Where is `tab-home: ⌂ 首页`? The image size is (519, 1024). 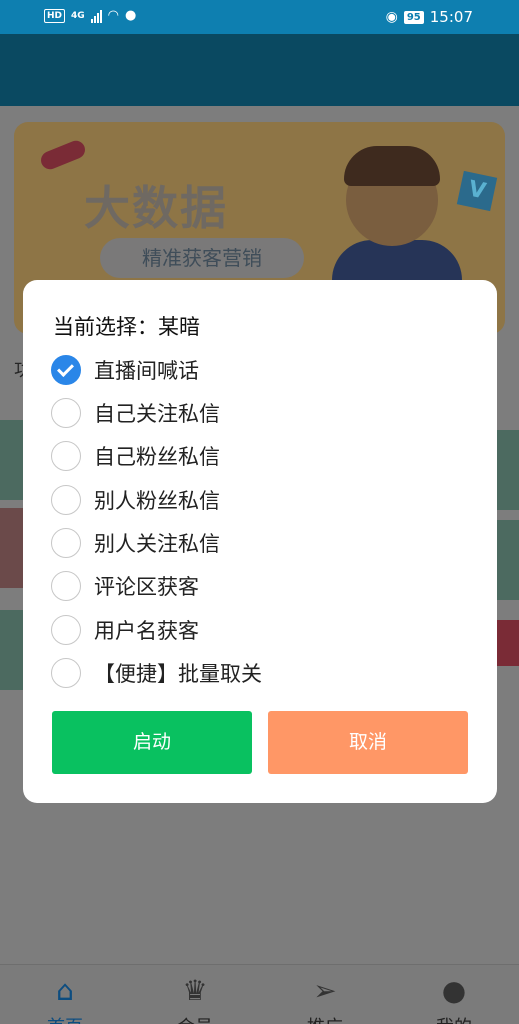 tab-home: ⌂ 首页 is located at coordinates (65, 994).